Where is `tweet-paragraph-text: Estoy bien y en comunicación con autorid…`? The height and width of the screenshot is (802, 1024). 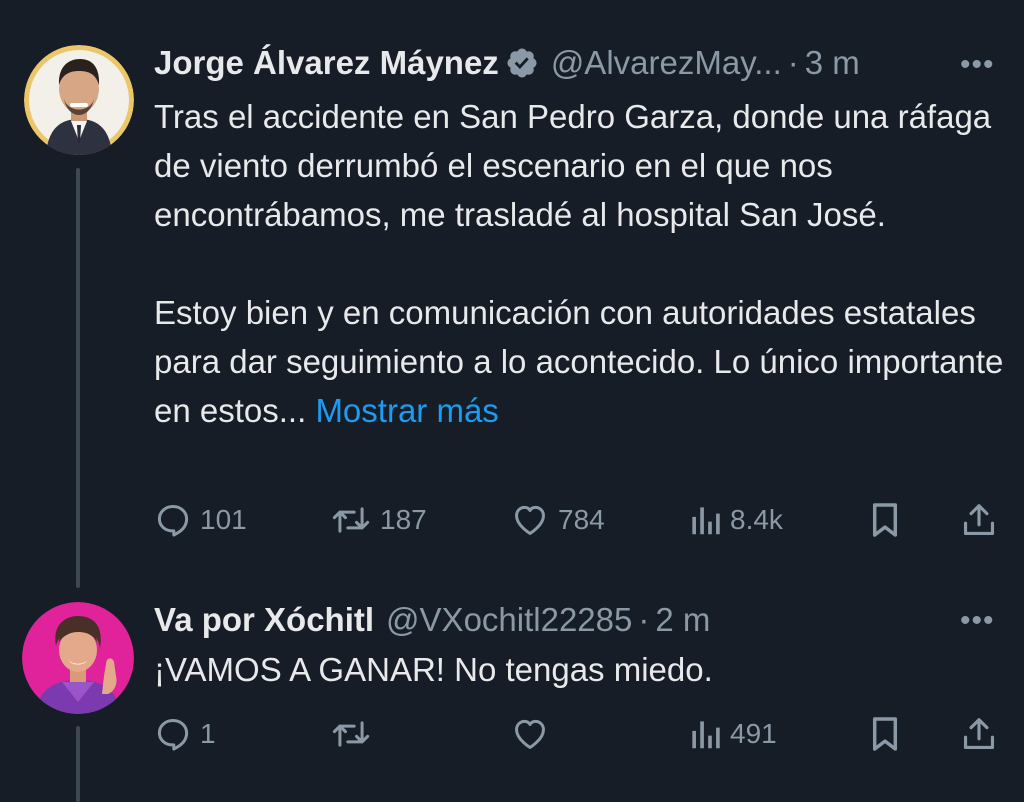 tweet-paragraph-text: Estoy bien y en comunicación con autorid… is located at coordinates (579, 361).